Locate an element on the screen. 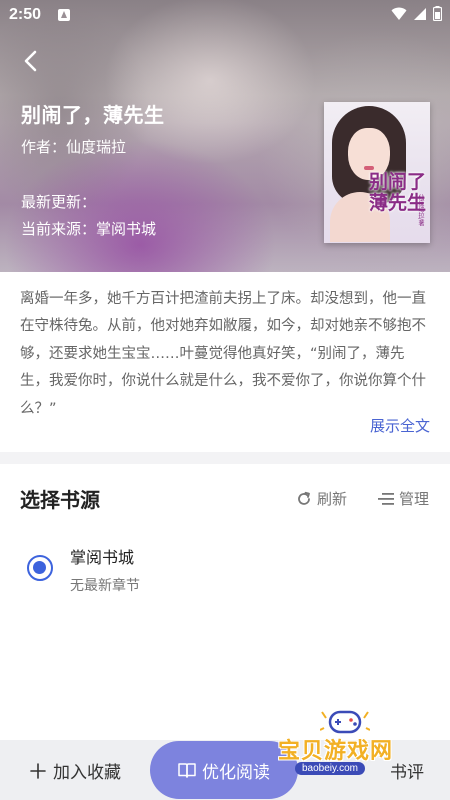  latest-update: 最新更新： is located at coordinates (59, 202).